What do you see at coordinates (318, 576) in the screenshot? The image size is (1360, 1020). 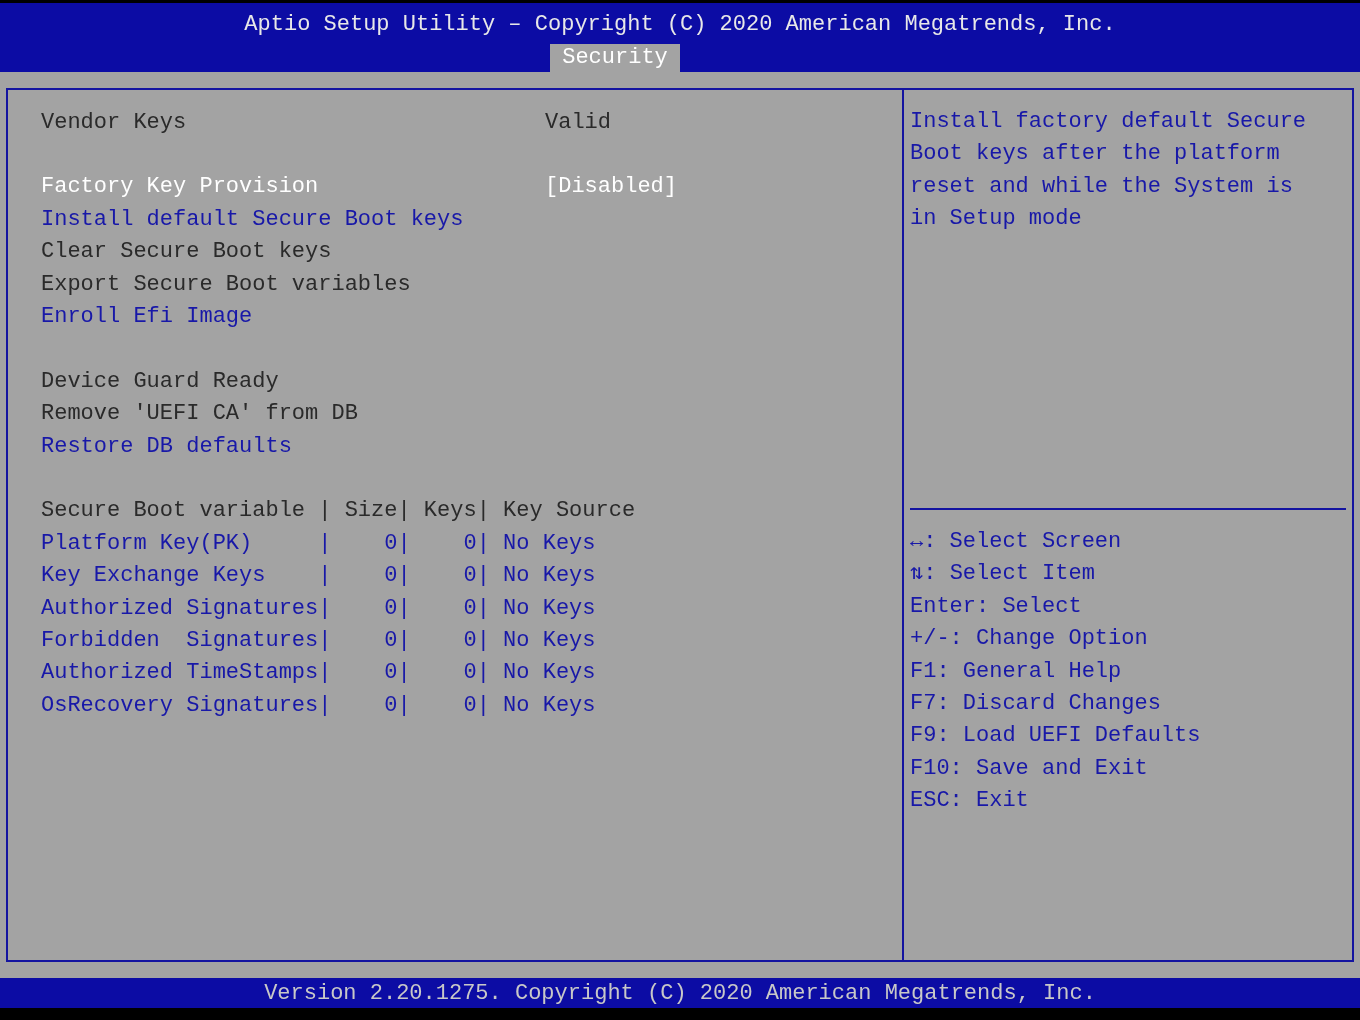 I see `menu-item: Key Exchange Keys | 0| 0| No Keys` at bounding box center [318, 576].